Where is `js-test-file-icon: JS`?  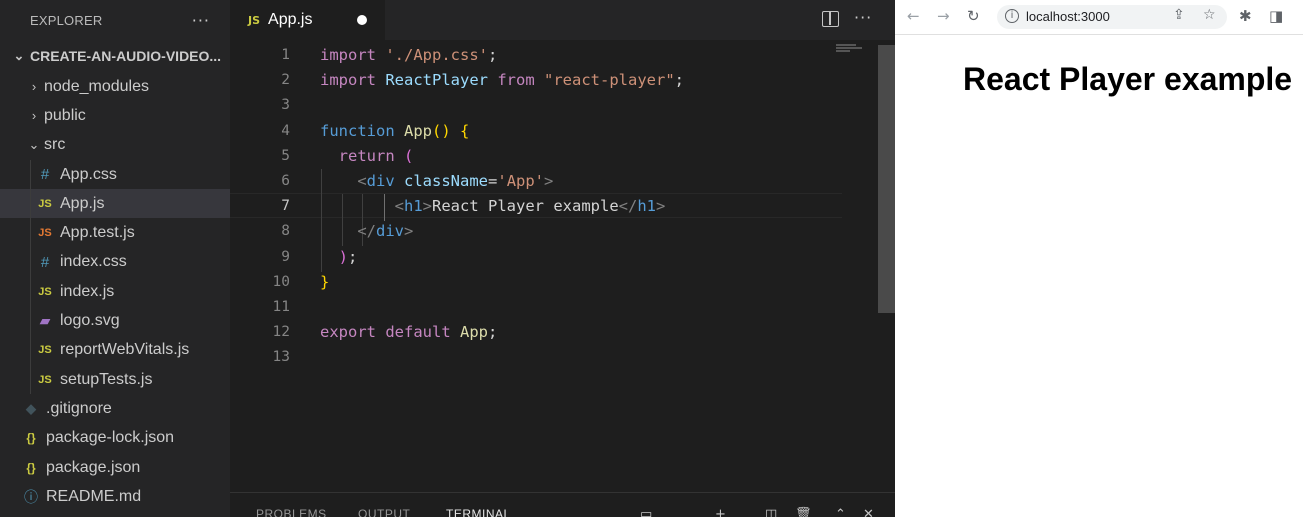 js-test-file-icon: JS is located at coordinates (45, 233).